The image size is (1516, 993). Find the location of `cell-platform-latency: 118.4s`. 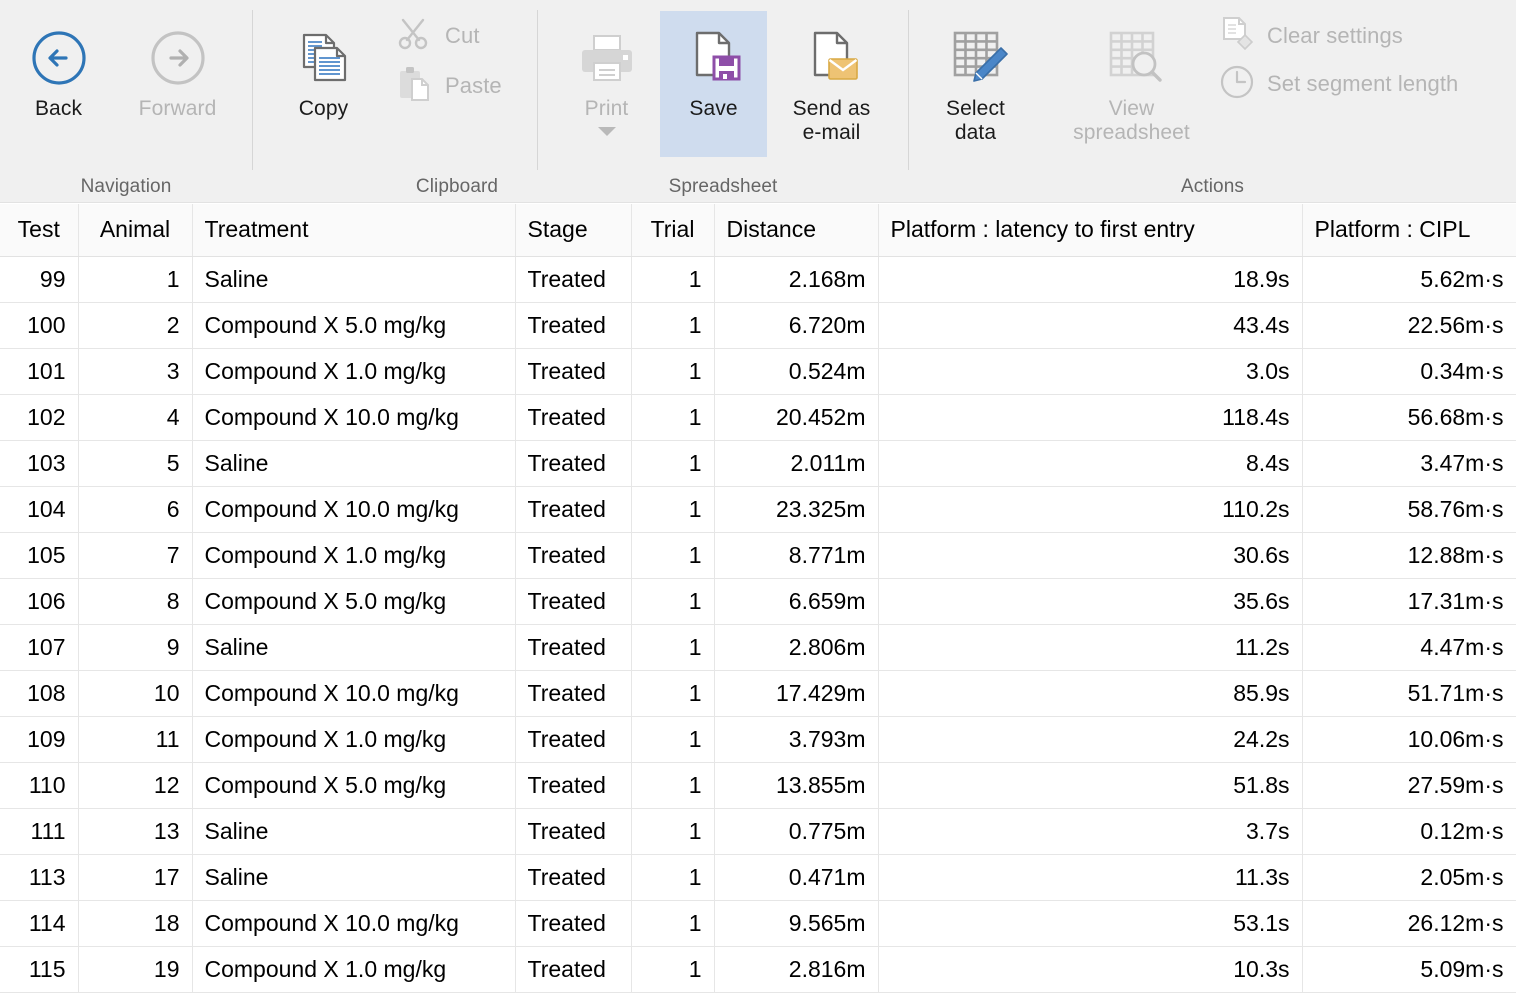

cell-platform-latency: 118.4s is located at coordinates (1090, 417).